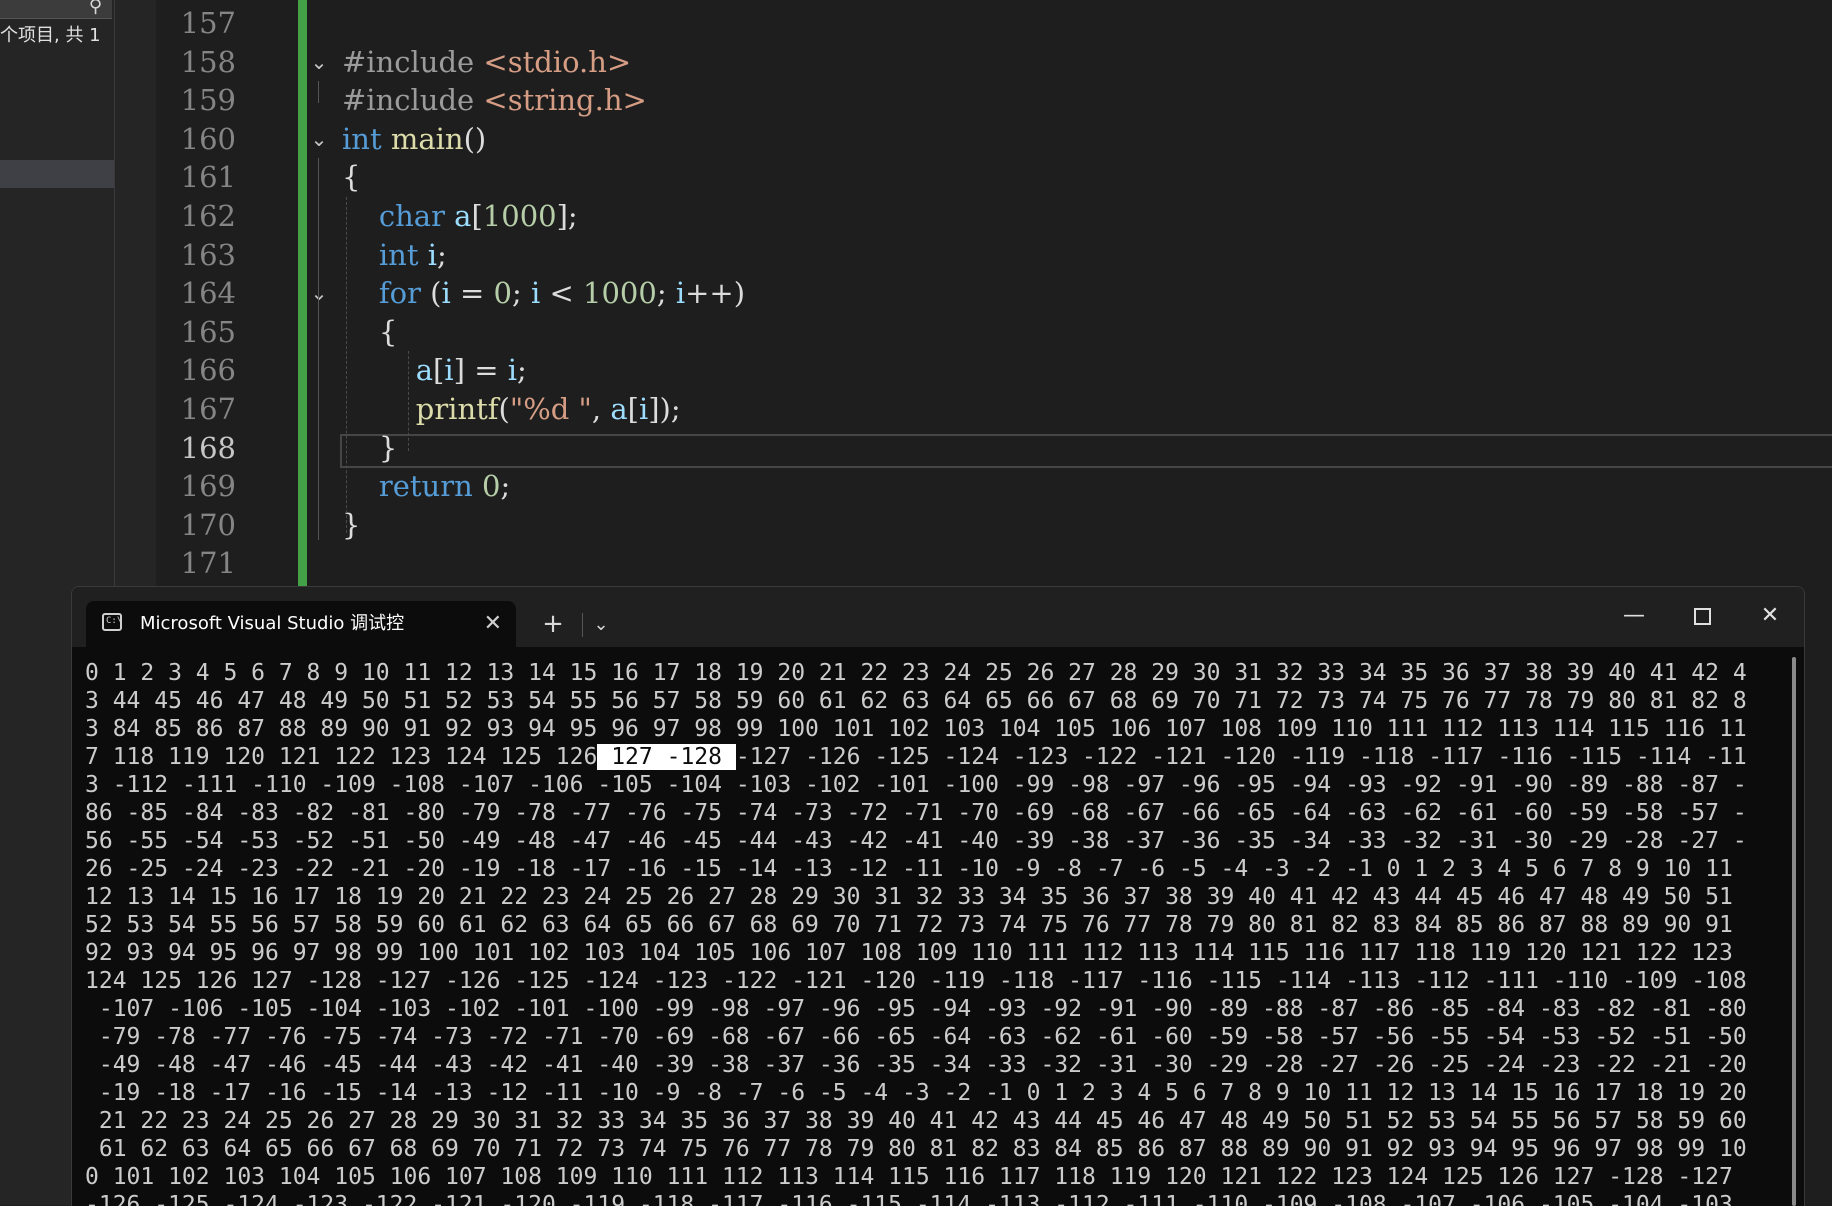  Describe the element at coordinates (1770, 617) in the screenshot. I see `close-button: ✕` at that location.